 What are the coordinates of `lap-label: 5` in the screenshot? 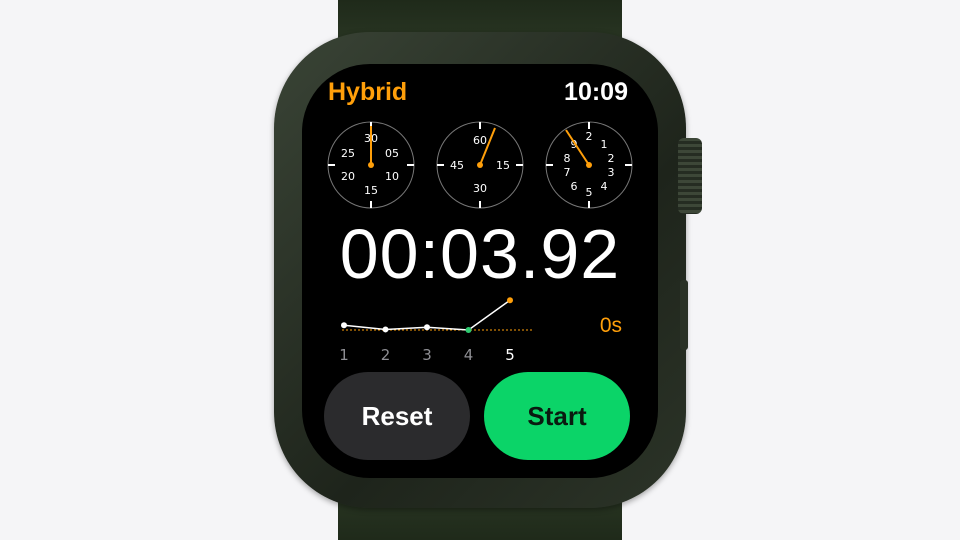 It's located at (510, 355).